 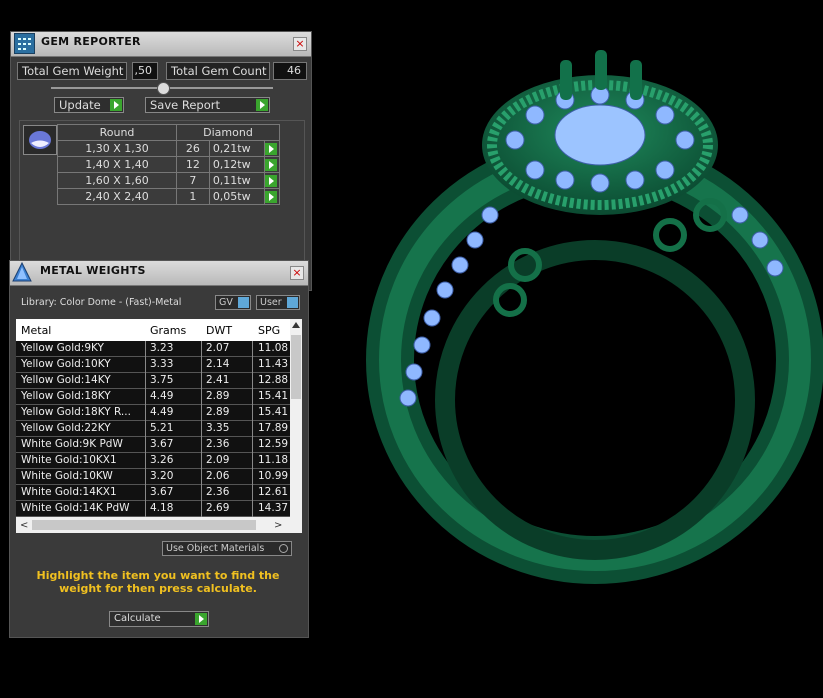 I want to click on gem-shape-icon, so click(x=40, y=140).